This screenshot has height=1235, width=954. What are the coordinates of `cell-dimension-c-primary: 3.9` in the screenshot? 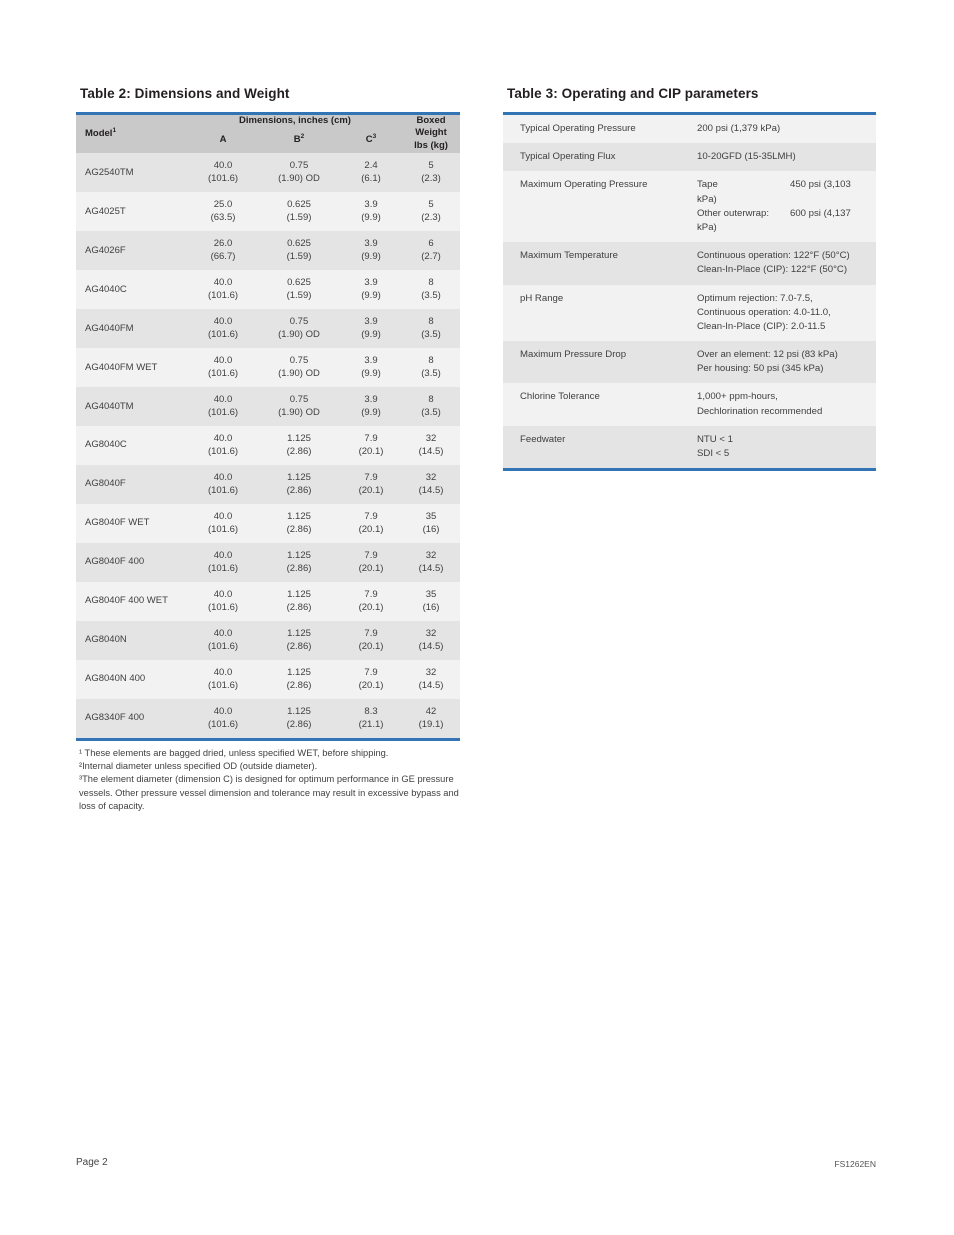 It's located at (371, 204).